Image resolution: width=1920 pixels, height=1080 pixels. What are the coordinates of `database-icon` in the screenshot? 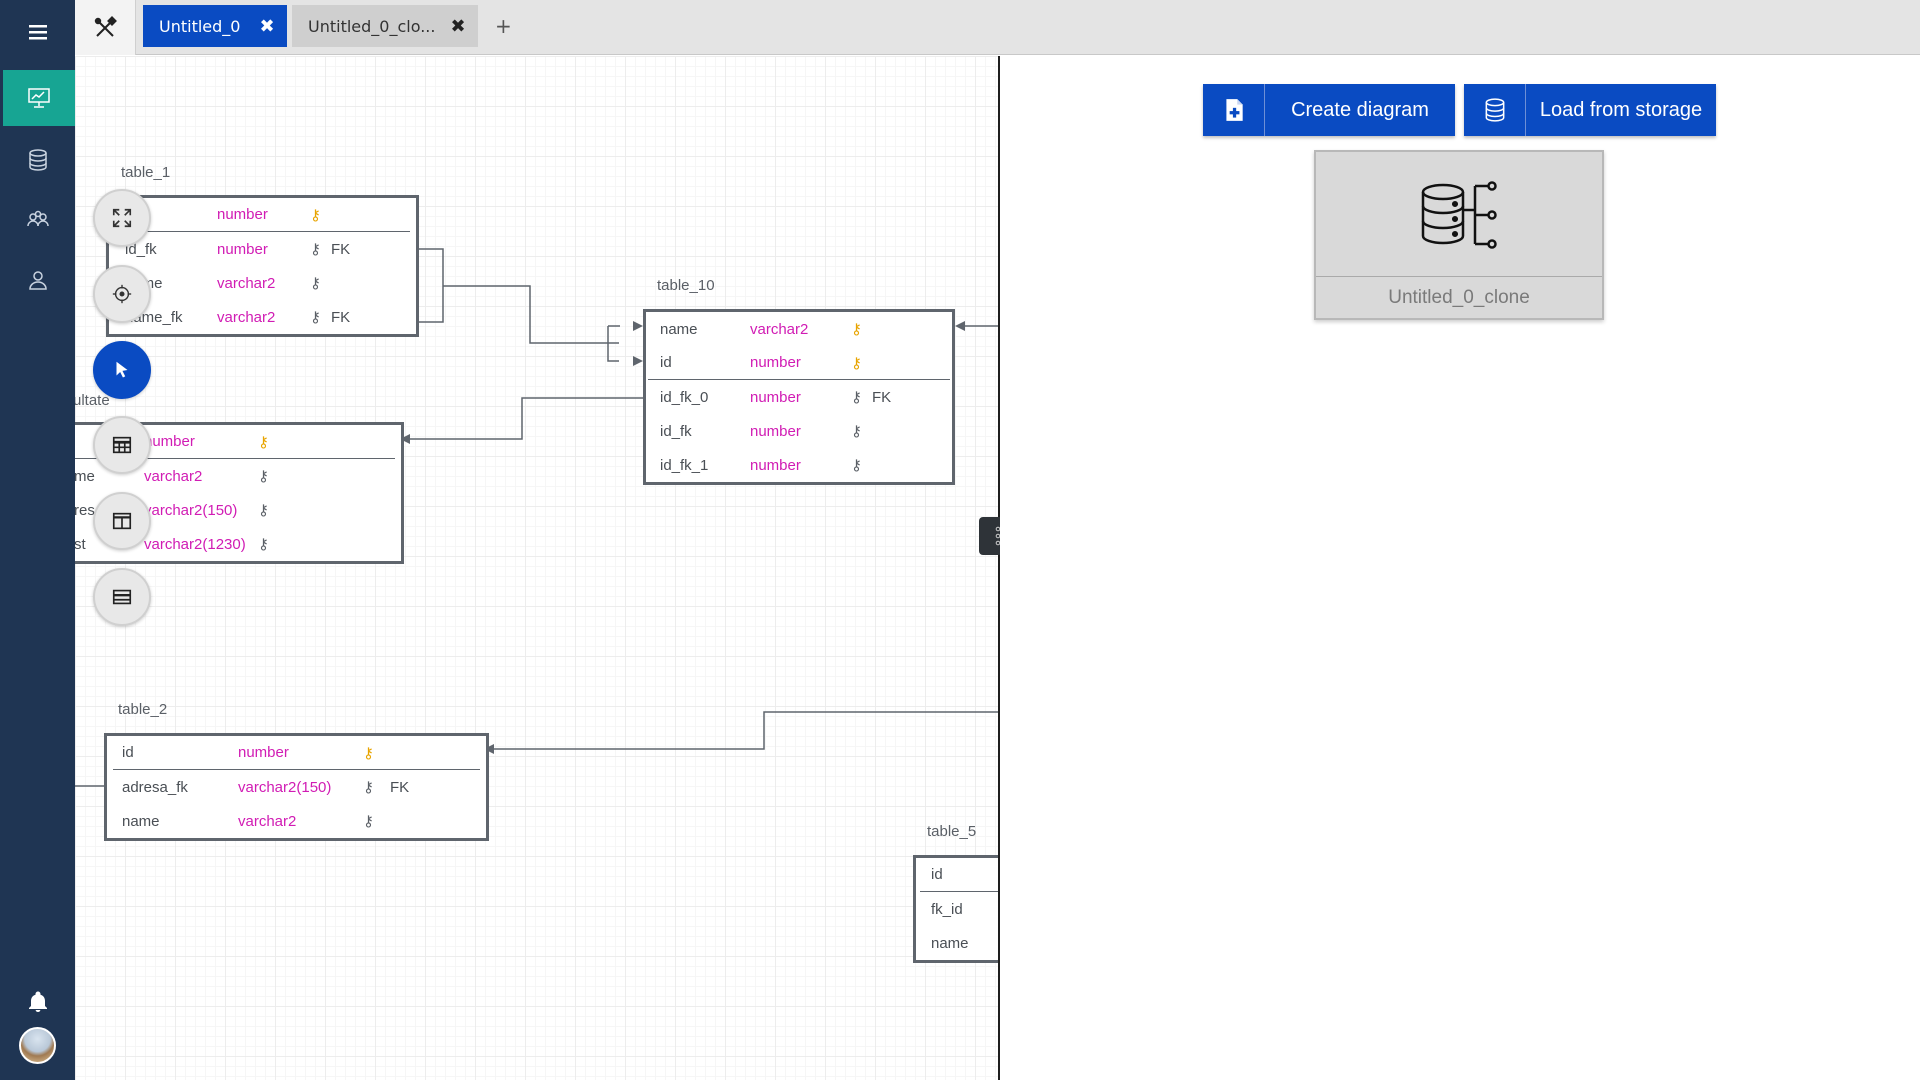 It's located at (37, 160).